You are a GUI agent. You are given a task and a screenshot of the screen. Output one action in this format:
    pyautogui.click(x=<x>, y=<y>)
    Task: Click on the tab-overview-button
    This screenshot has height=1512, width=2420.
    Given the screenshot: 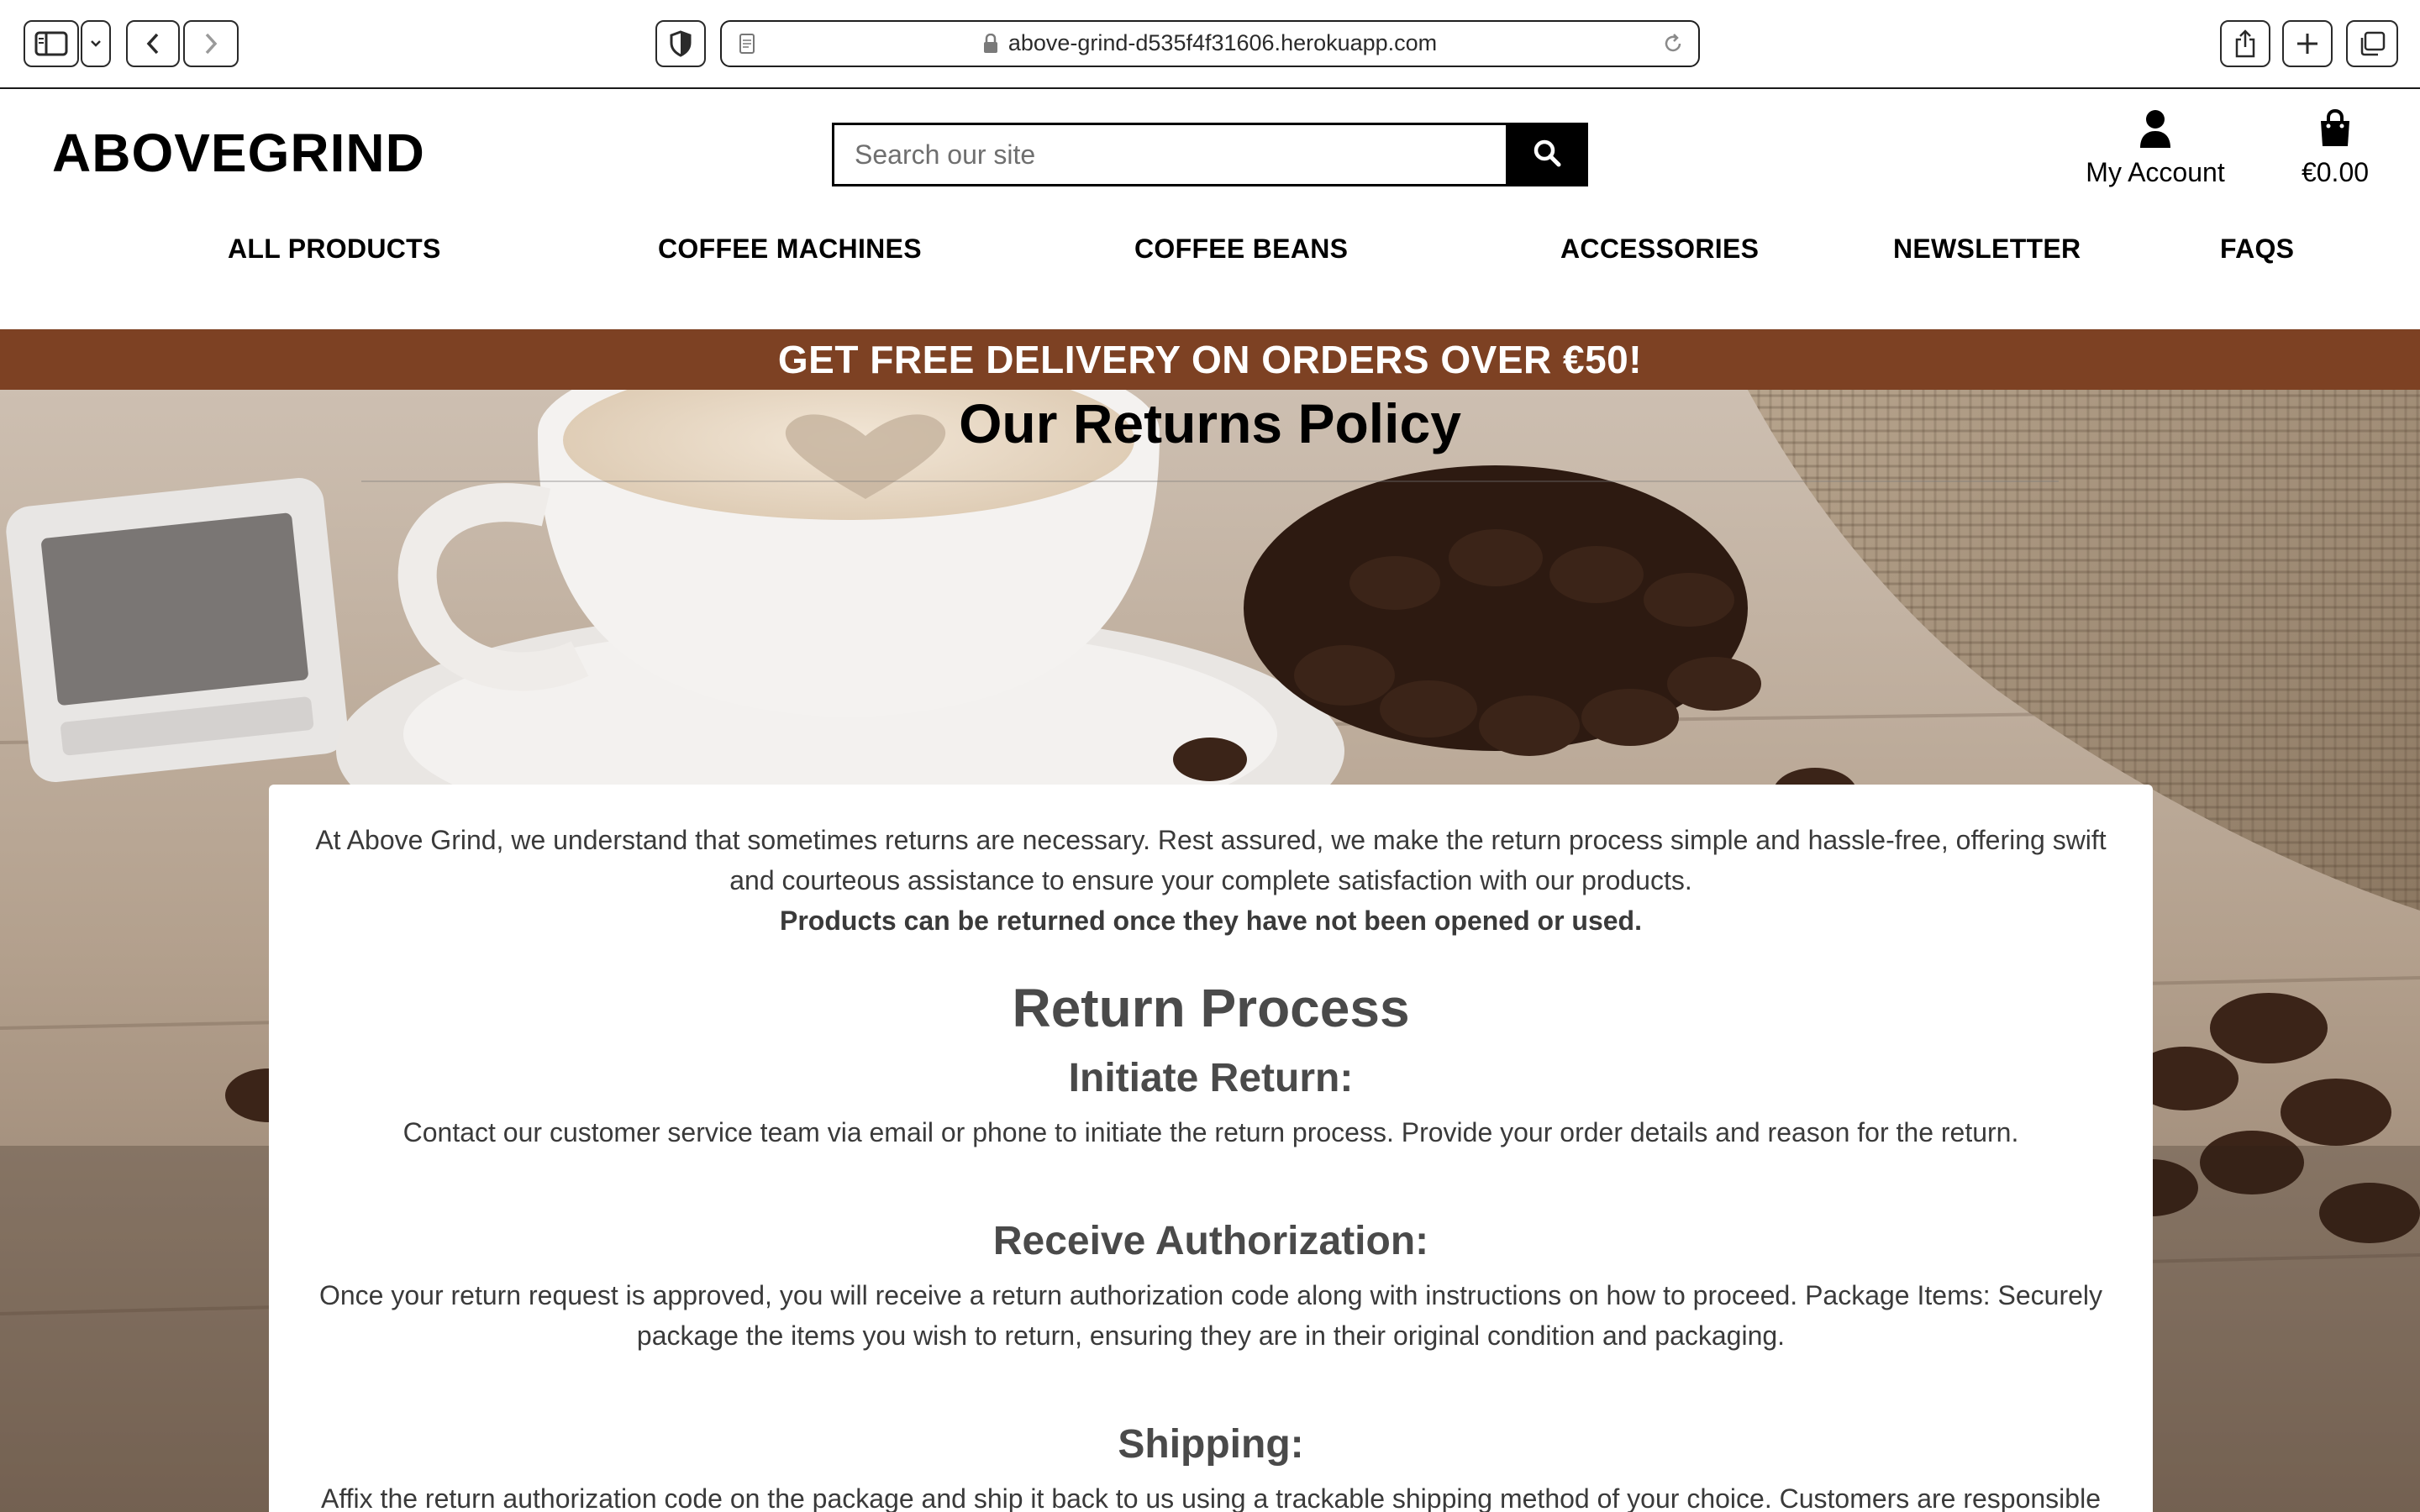 What is the action you would take?
    pyautogui.click(x=2372, y=43)
    